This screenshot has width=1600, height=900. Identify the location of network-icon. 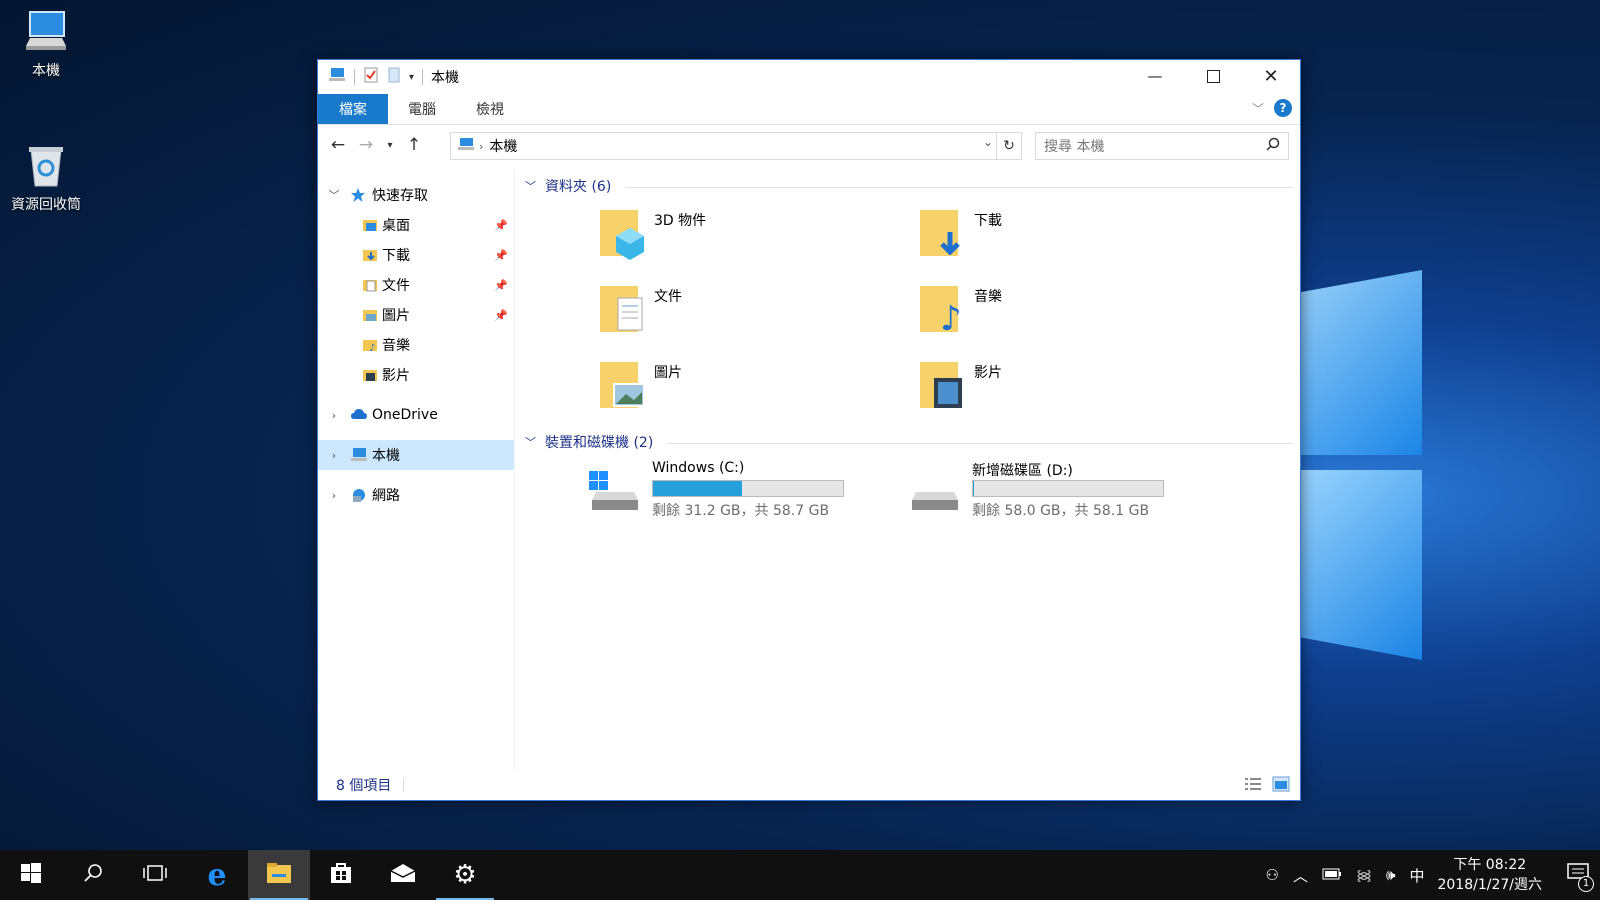
(358, 495).